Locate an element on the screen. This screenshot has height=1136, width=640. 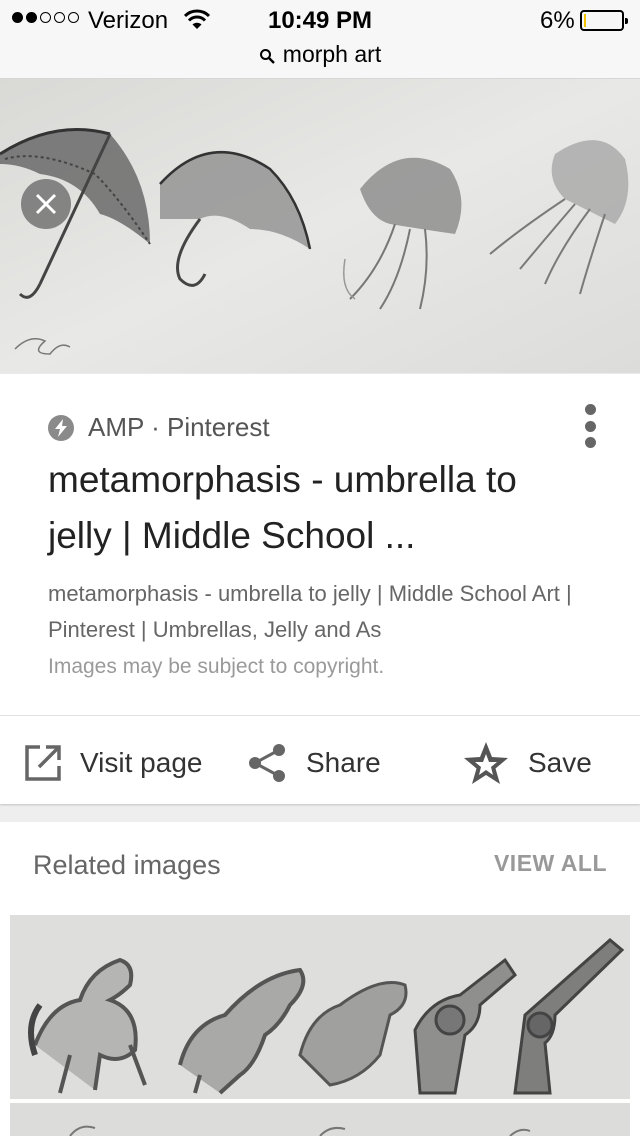
divider is located at coordinates (320, 715).